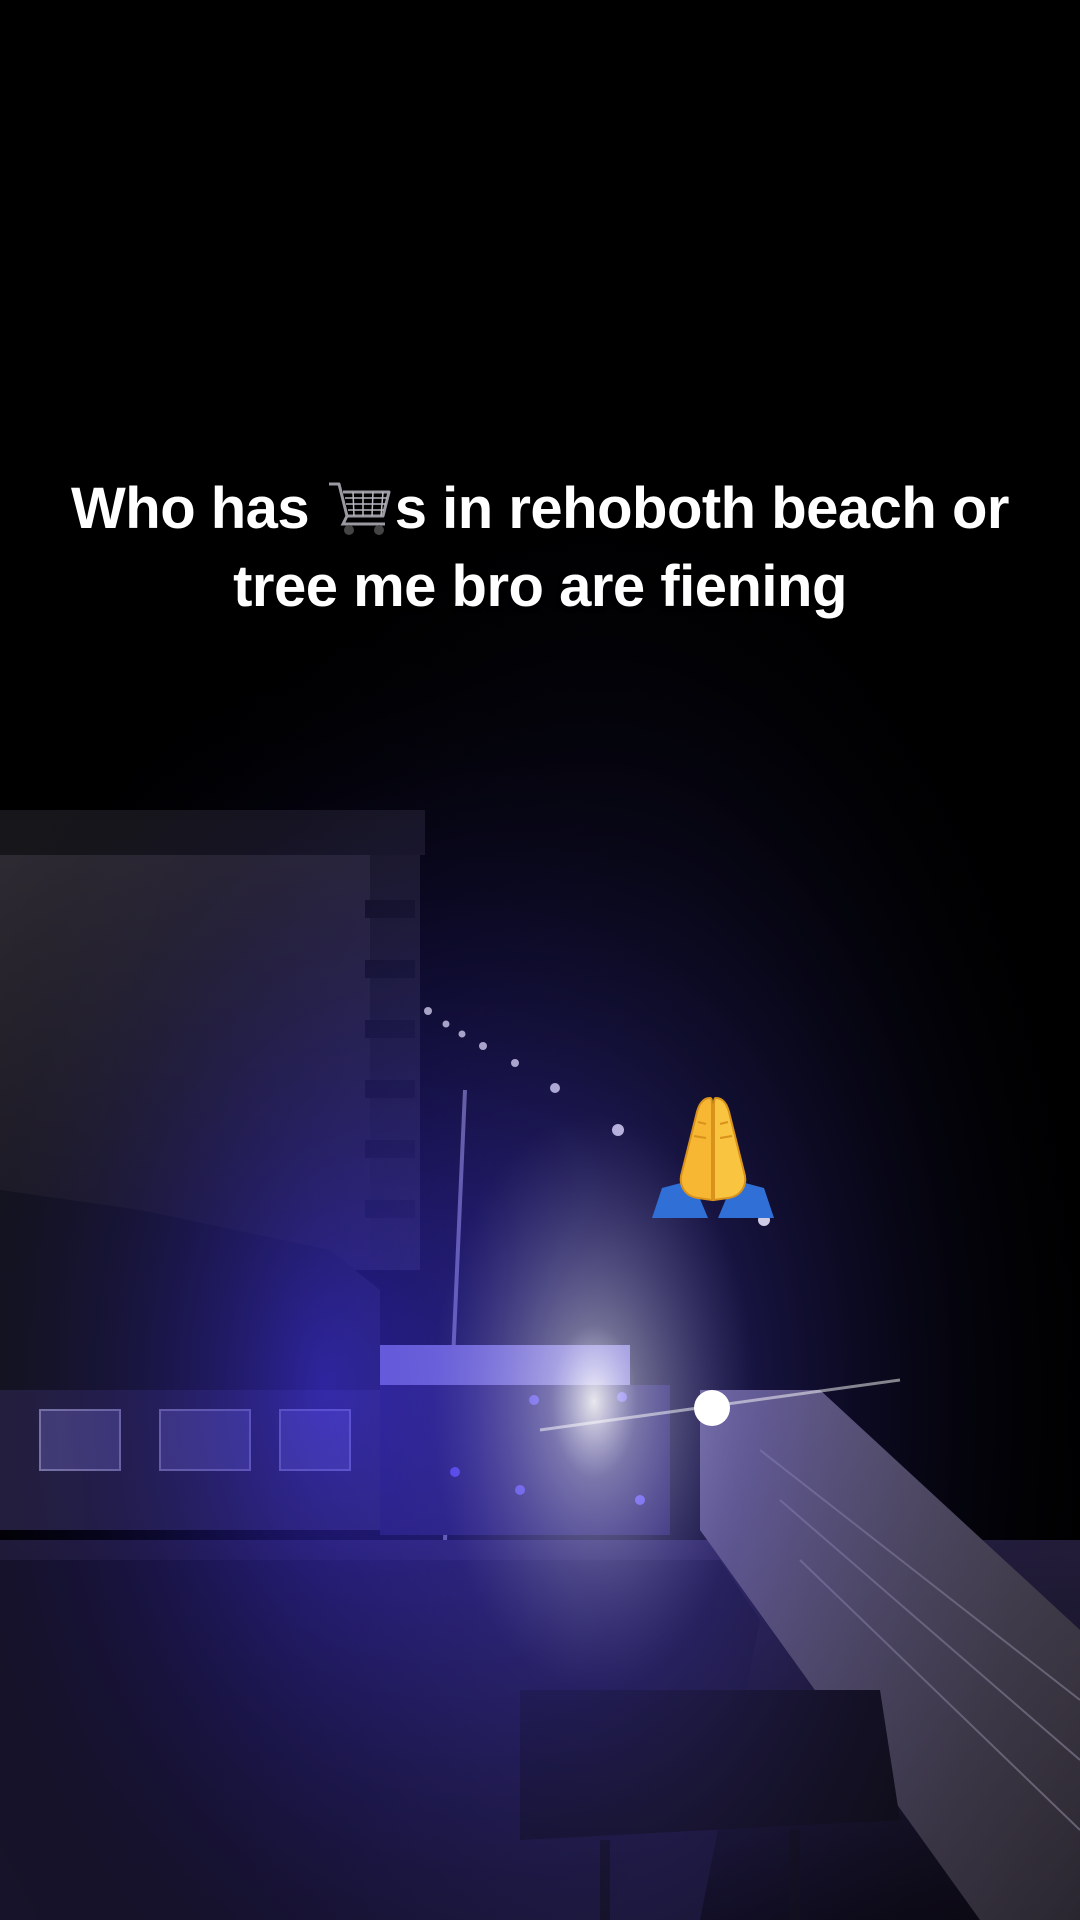 The height and width of the screenshot is (1920, 1080). Describe the element at coordinates (198, 508) in the screenshot. I see `caption-text-part1: Who has` at that location.